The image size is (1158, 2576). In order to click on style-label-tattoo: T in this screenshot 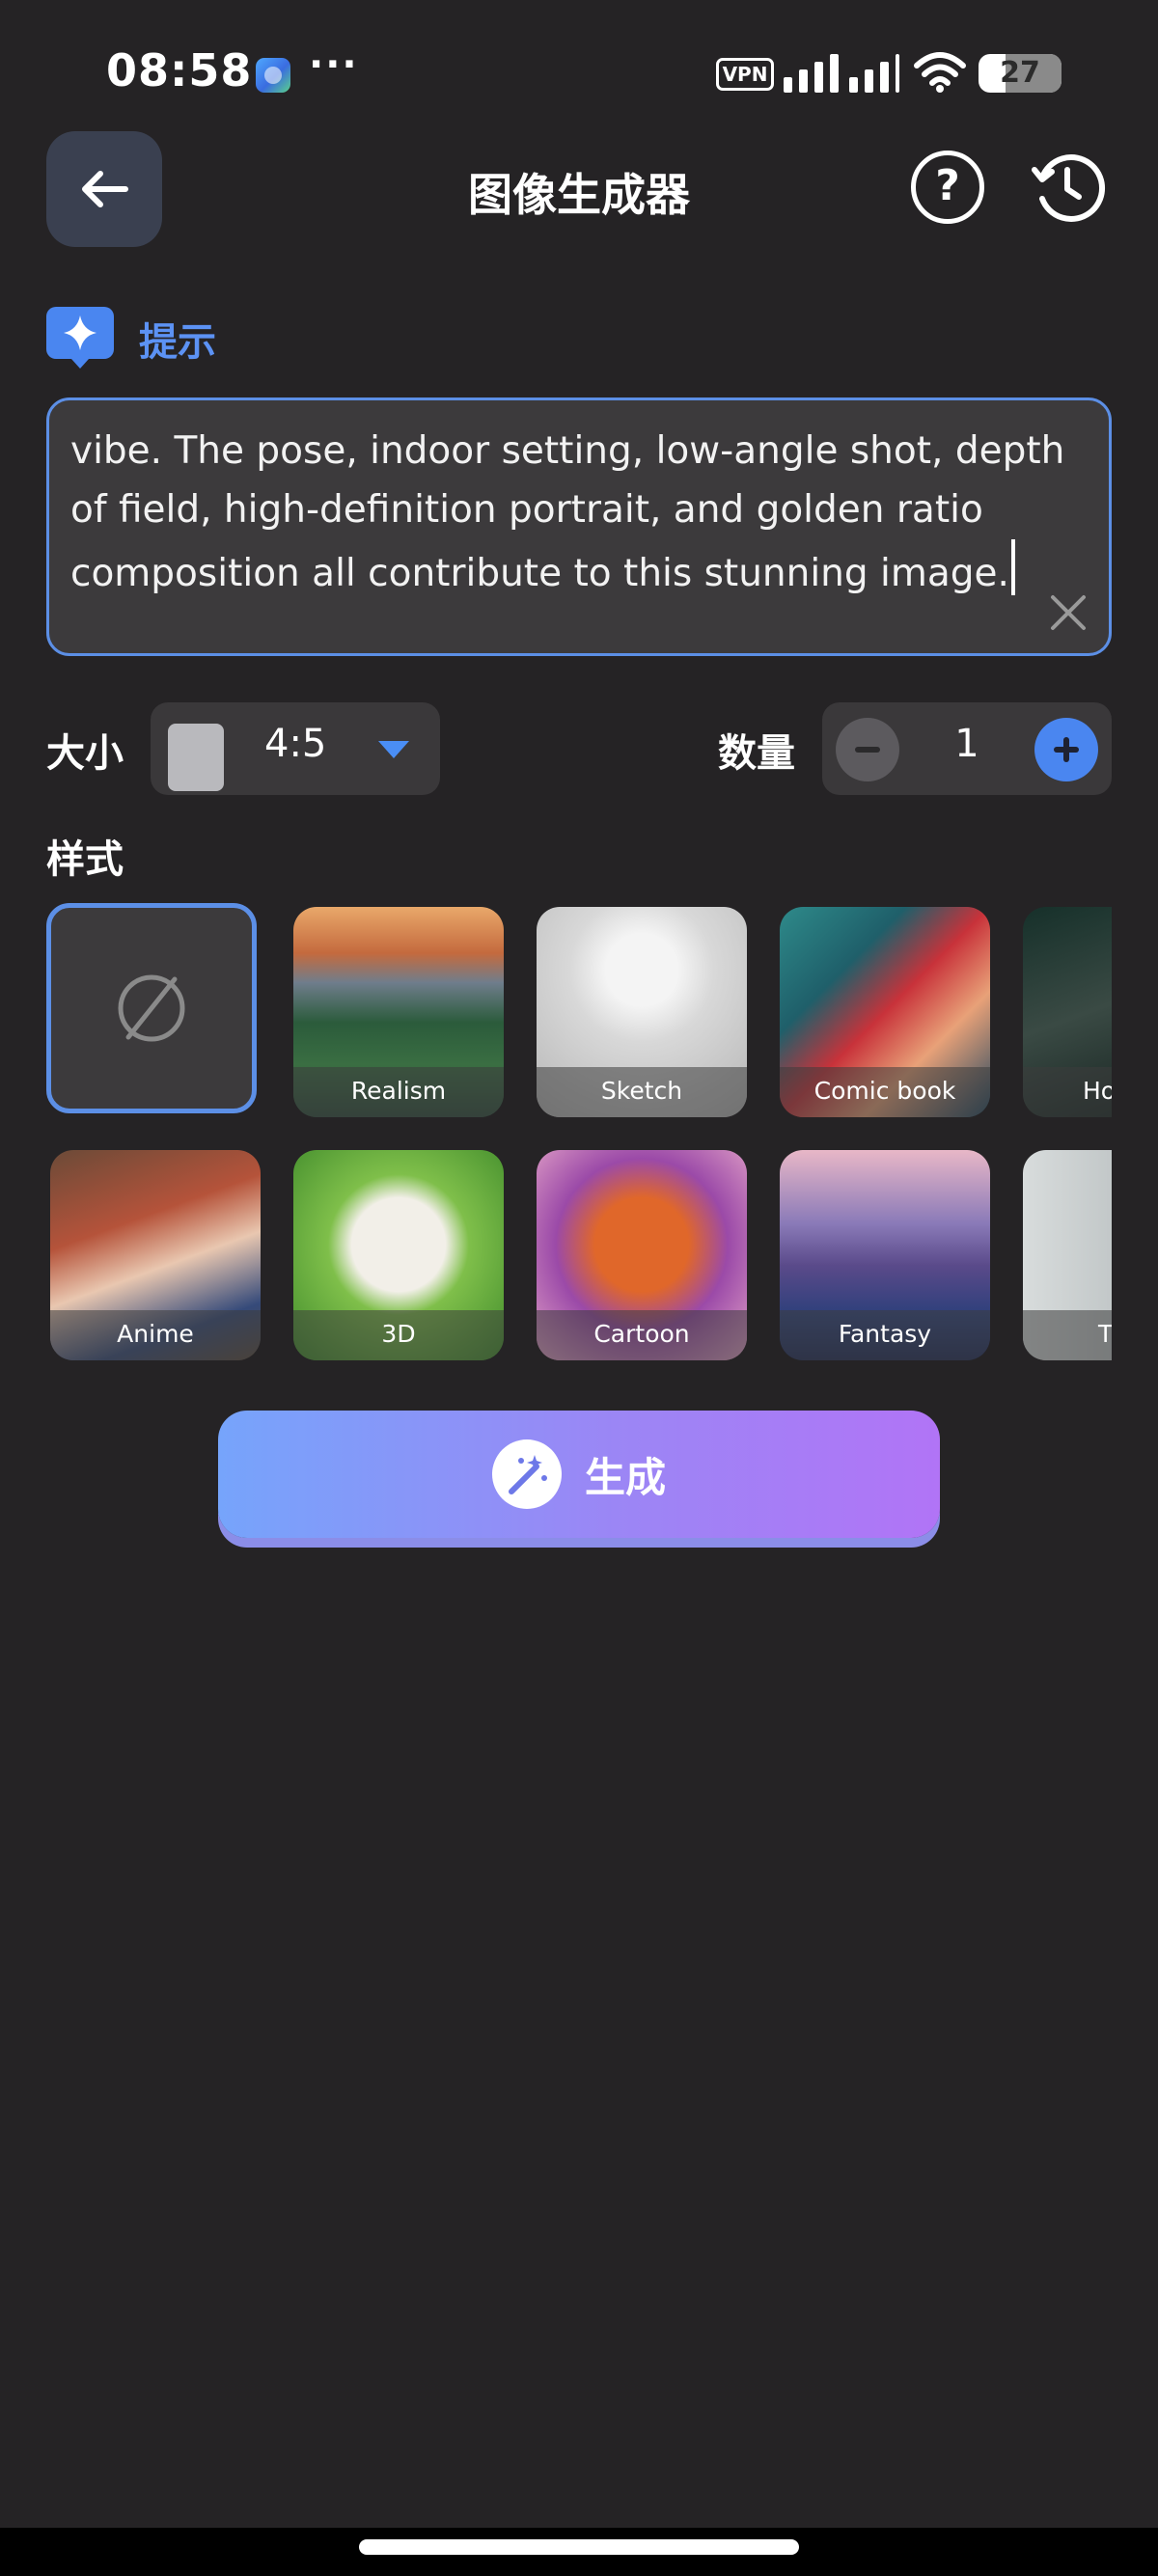, I will do `click(1067, 1335)`.